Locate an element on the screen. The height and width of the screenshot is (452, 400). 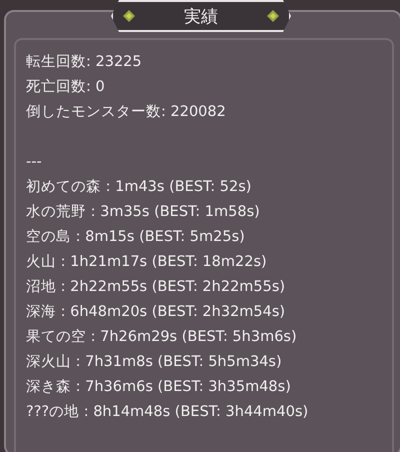
record-text: 初めての森 : 1m43s (BEST: 52s) is located at coordinates (139, 187).